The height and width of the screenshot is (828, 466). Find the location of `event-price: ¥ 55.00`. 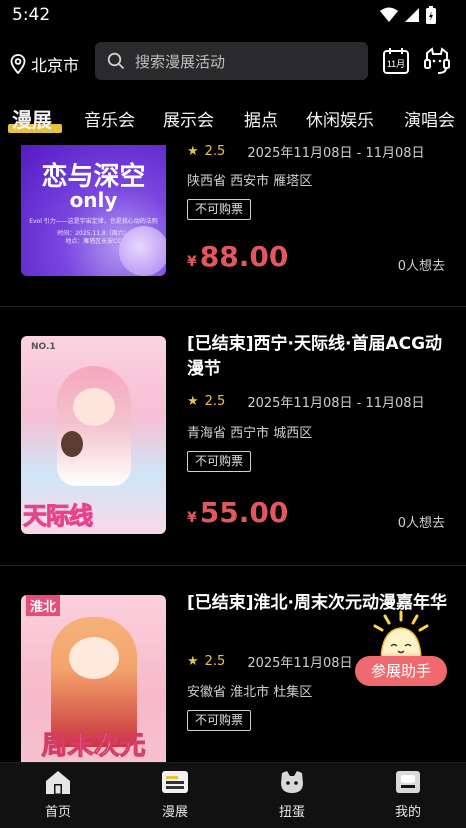

event-price: ¥ 55.00 is located at coordinates (237, 512).